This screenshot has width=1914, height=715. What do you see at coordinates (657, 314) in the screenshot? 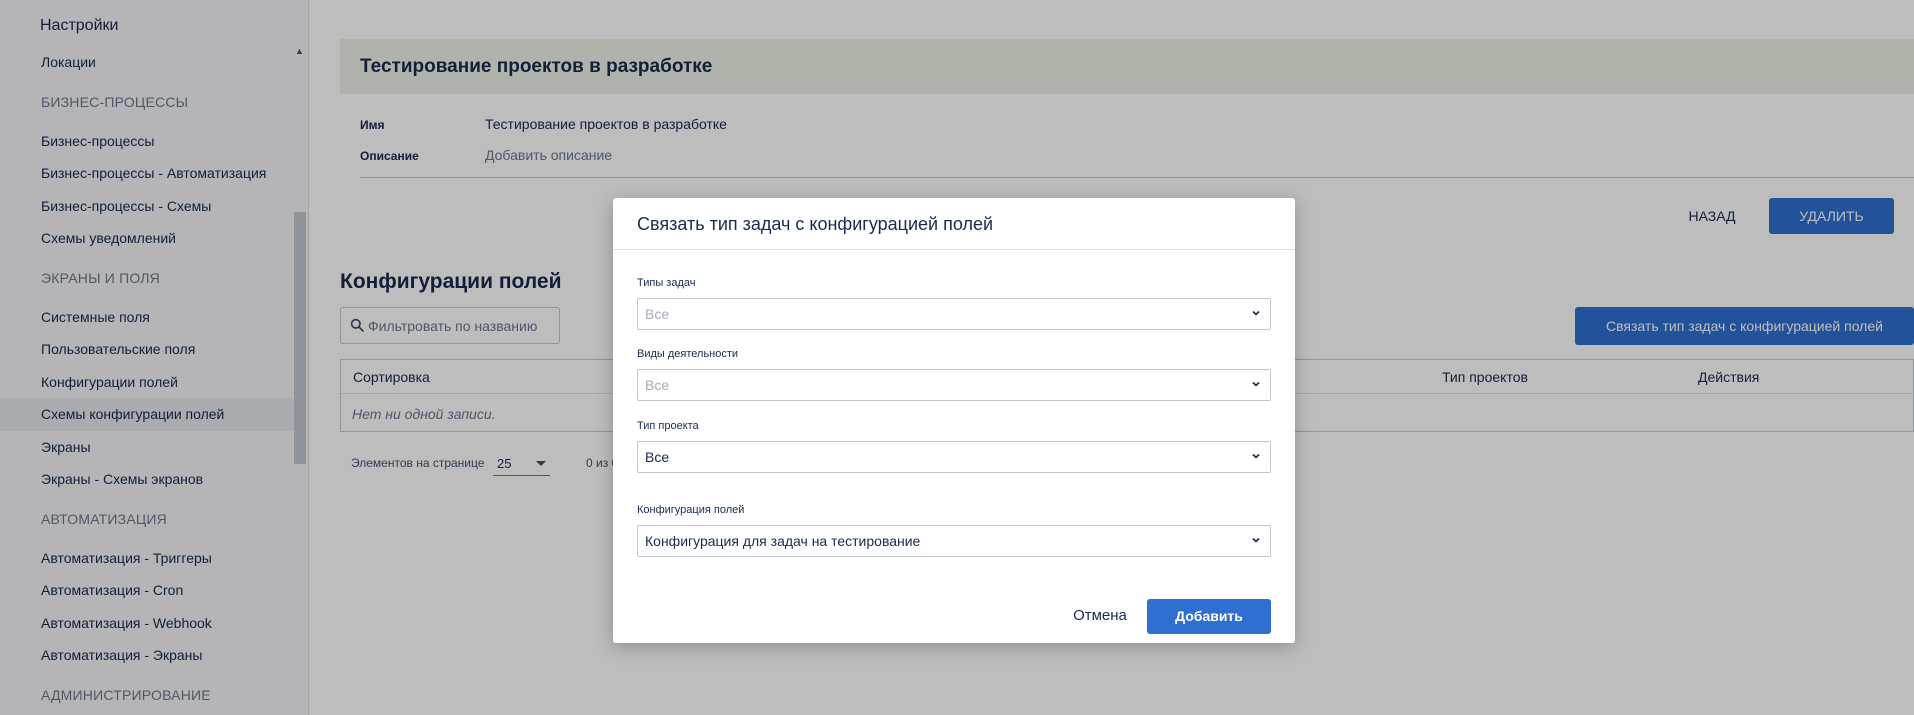
I see `issue-types-value: Все` at bounding box center [657, 314].